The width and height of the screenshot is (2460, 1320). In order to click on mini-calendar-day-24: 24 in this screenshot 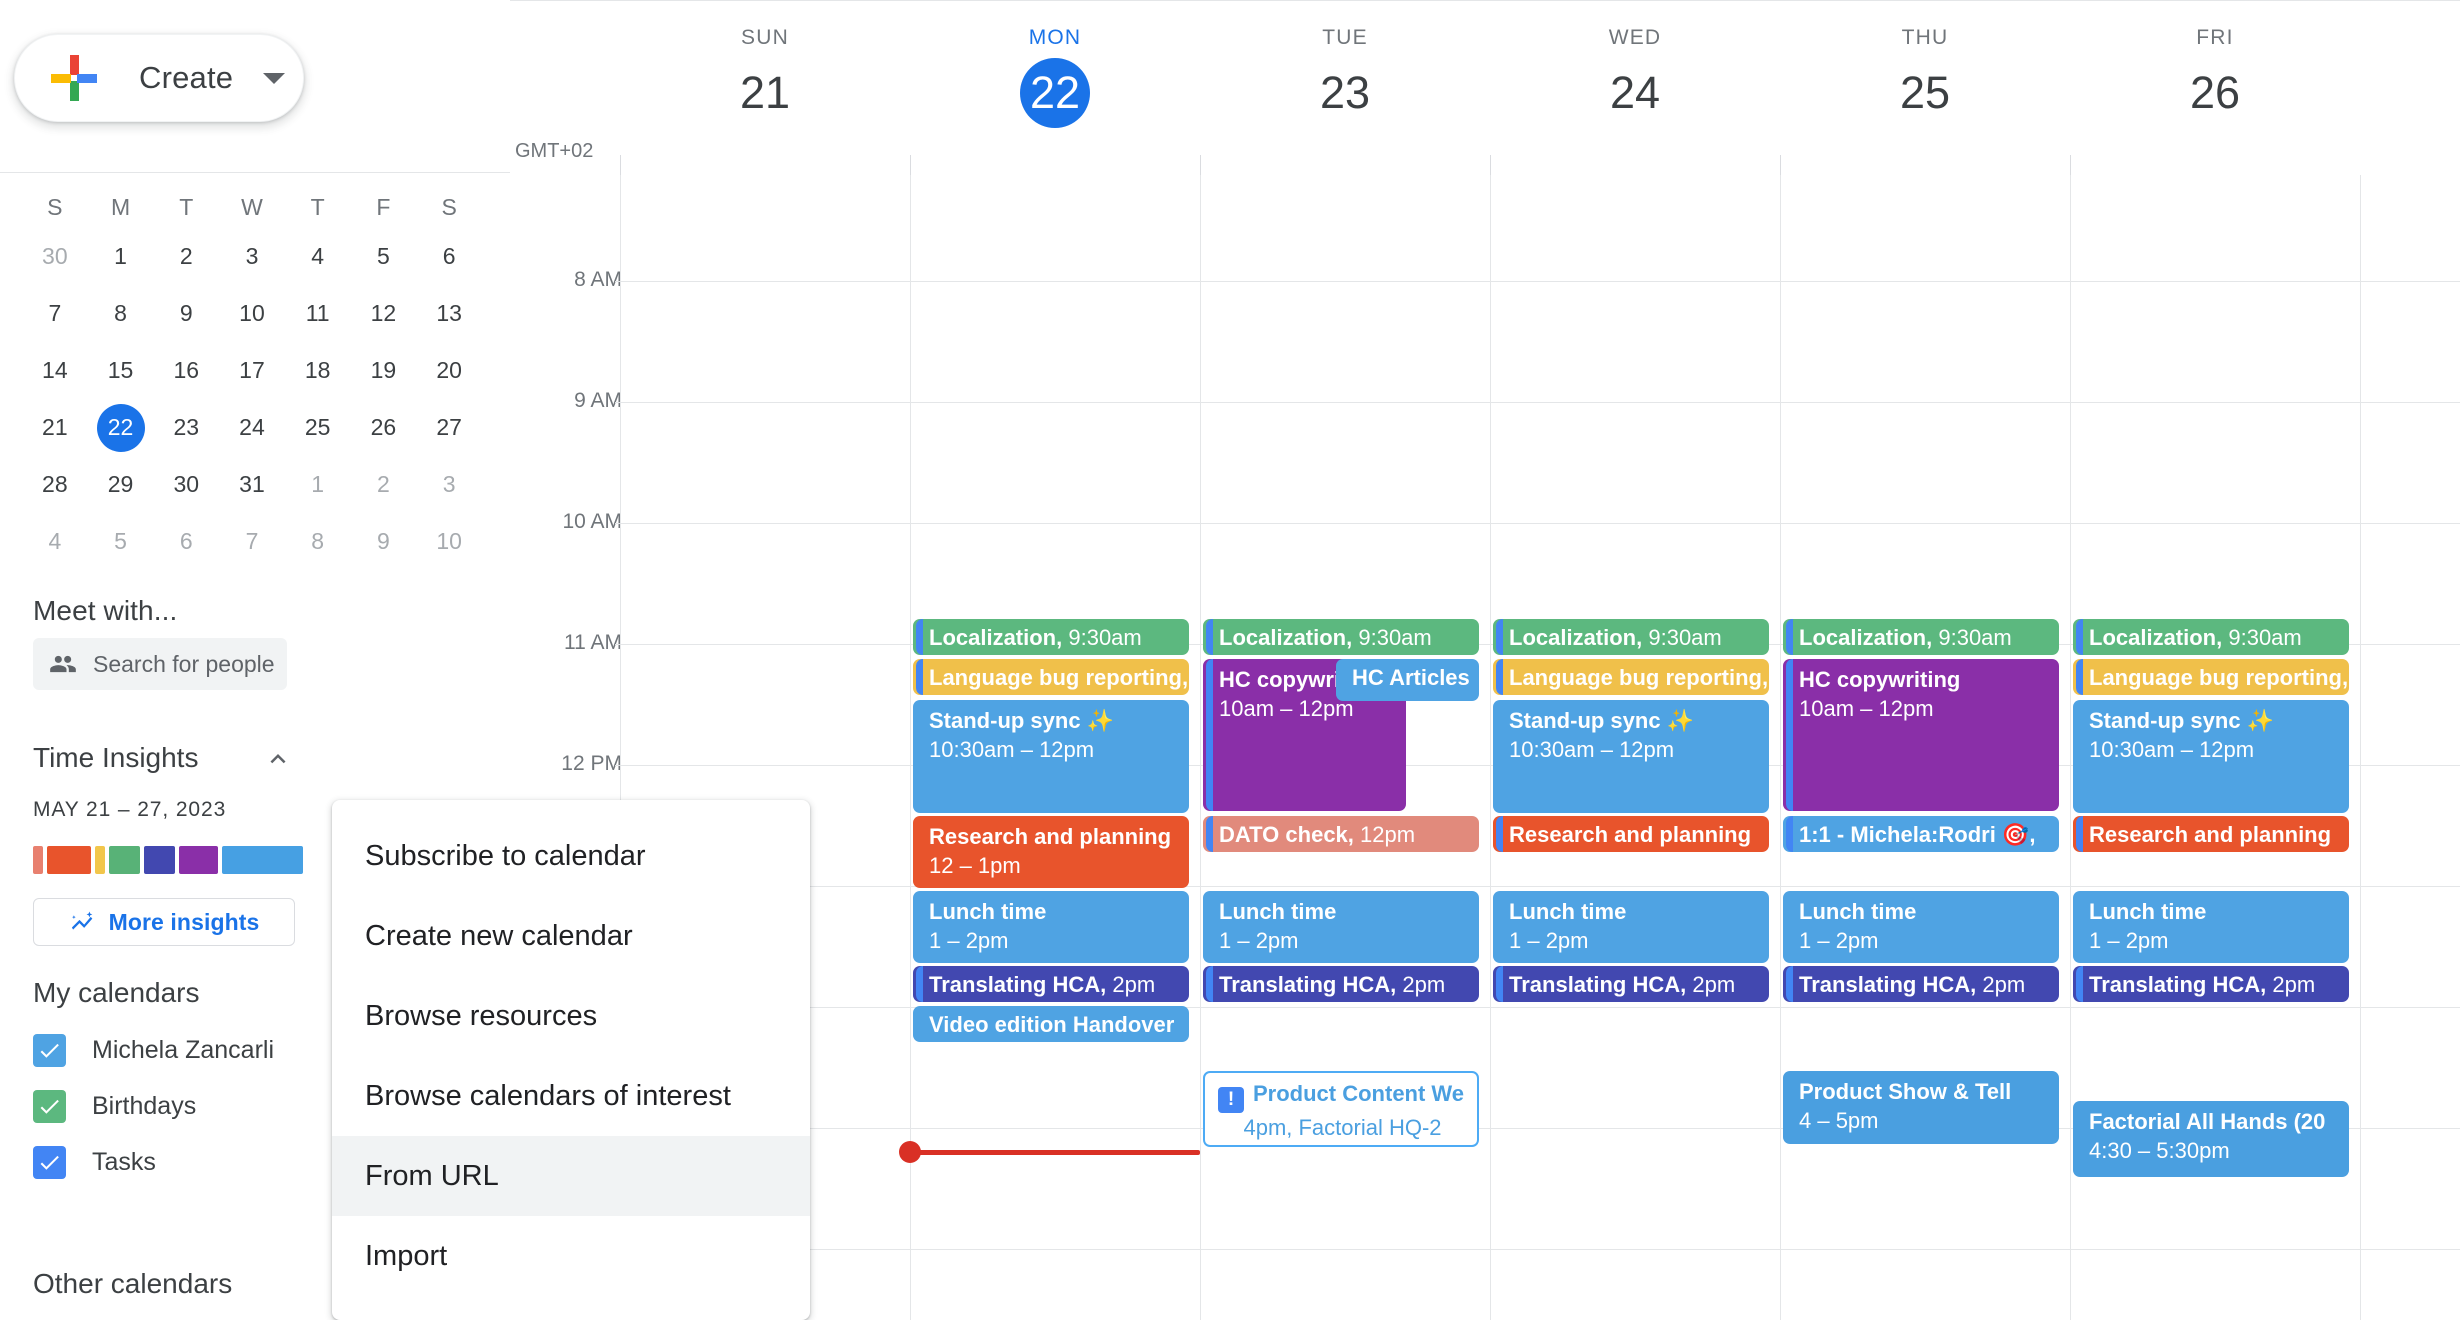, I will do `click(252, 427)`.